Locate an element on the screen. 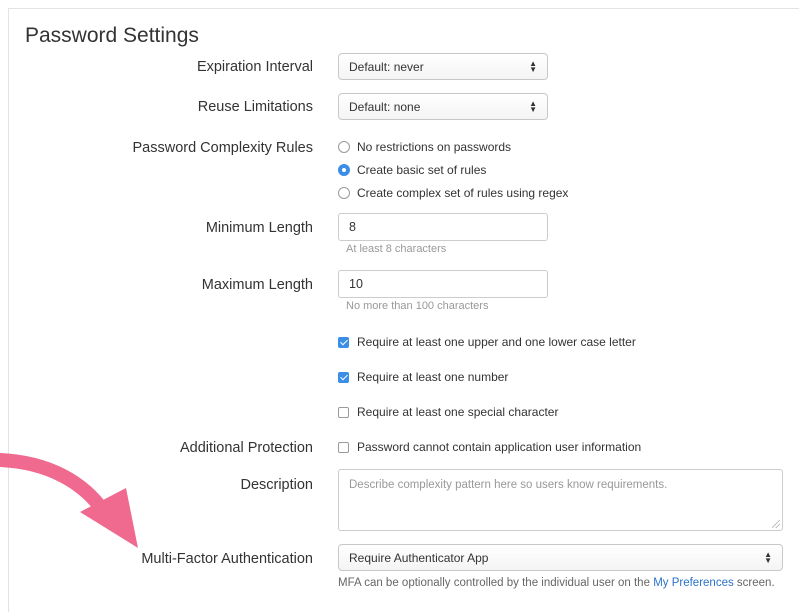 The width and height of the screenshot is (799, 612). minimum-length-input: 8 is located at coordinates (443, 227).